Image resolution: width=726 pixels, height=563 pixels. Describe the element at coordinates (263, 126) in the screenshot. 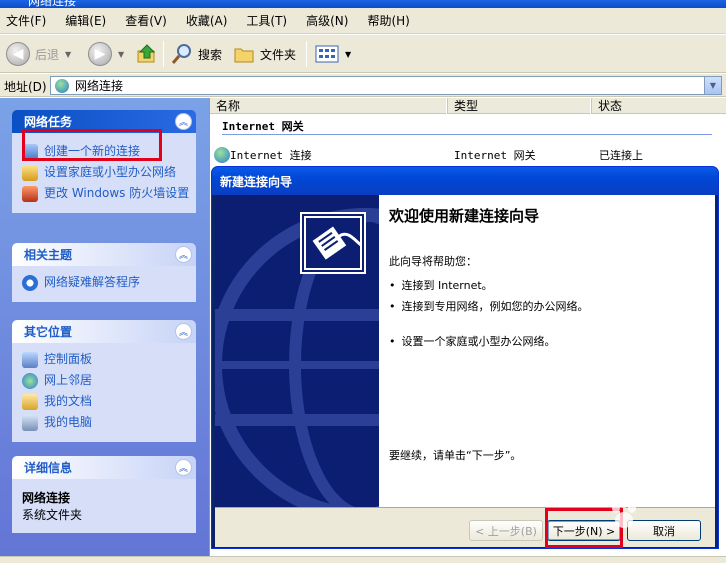

I see `group-label: Internet 网关` at that location.